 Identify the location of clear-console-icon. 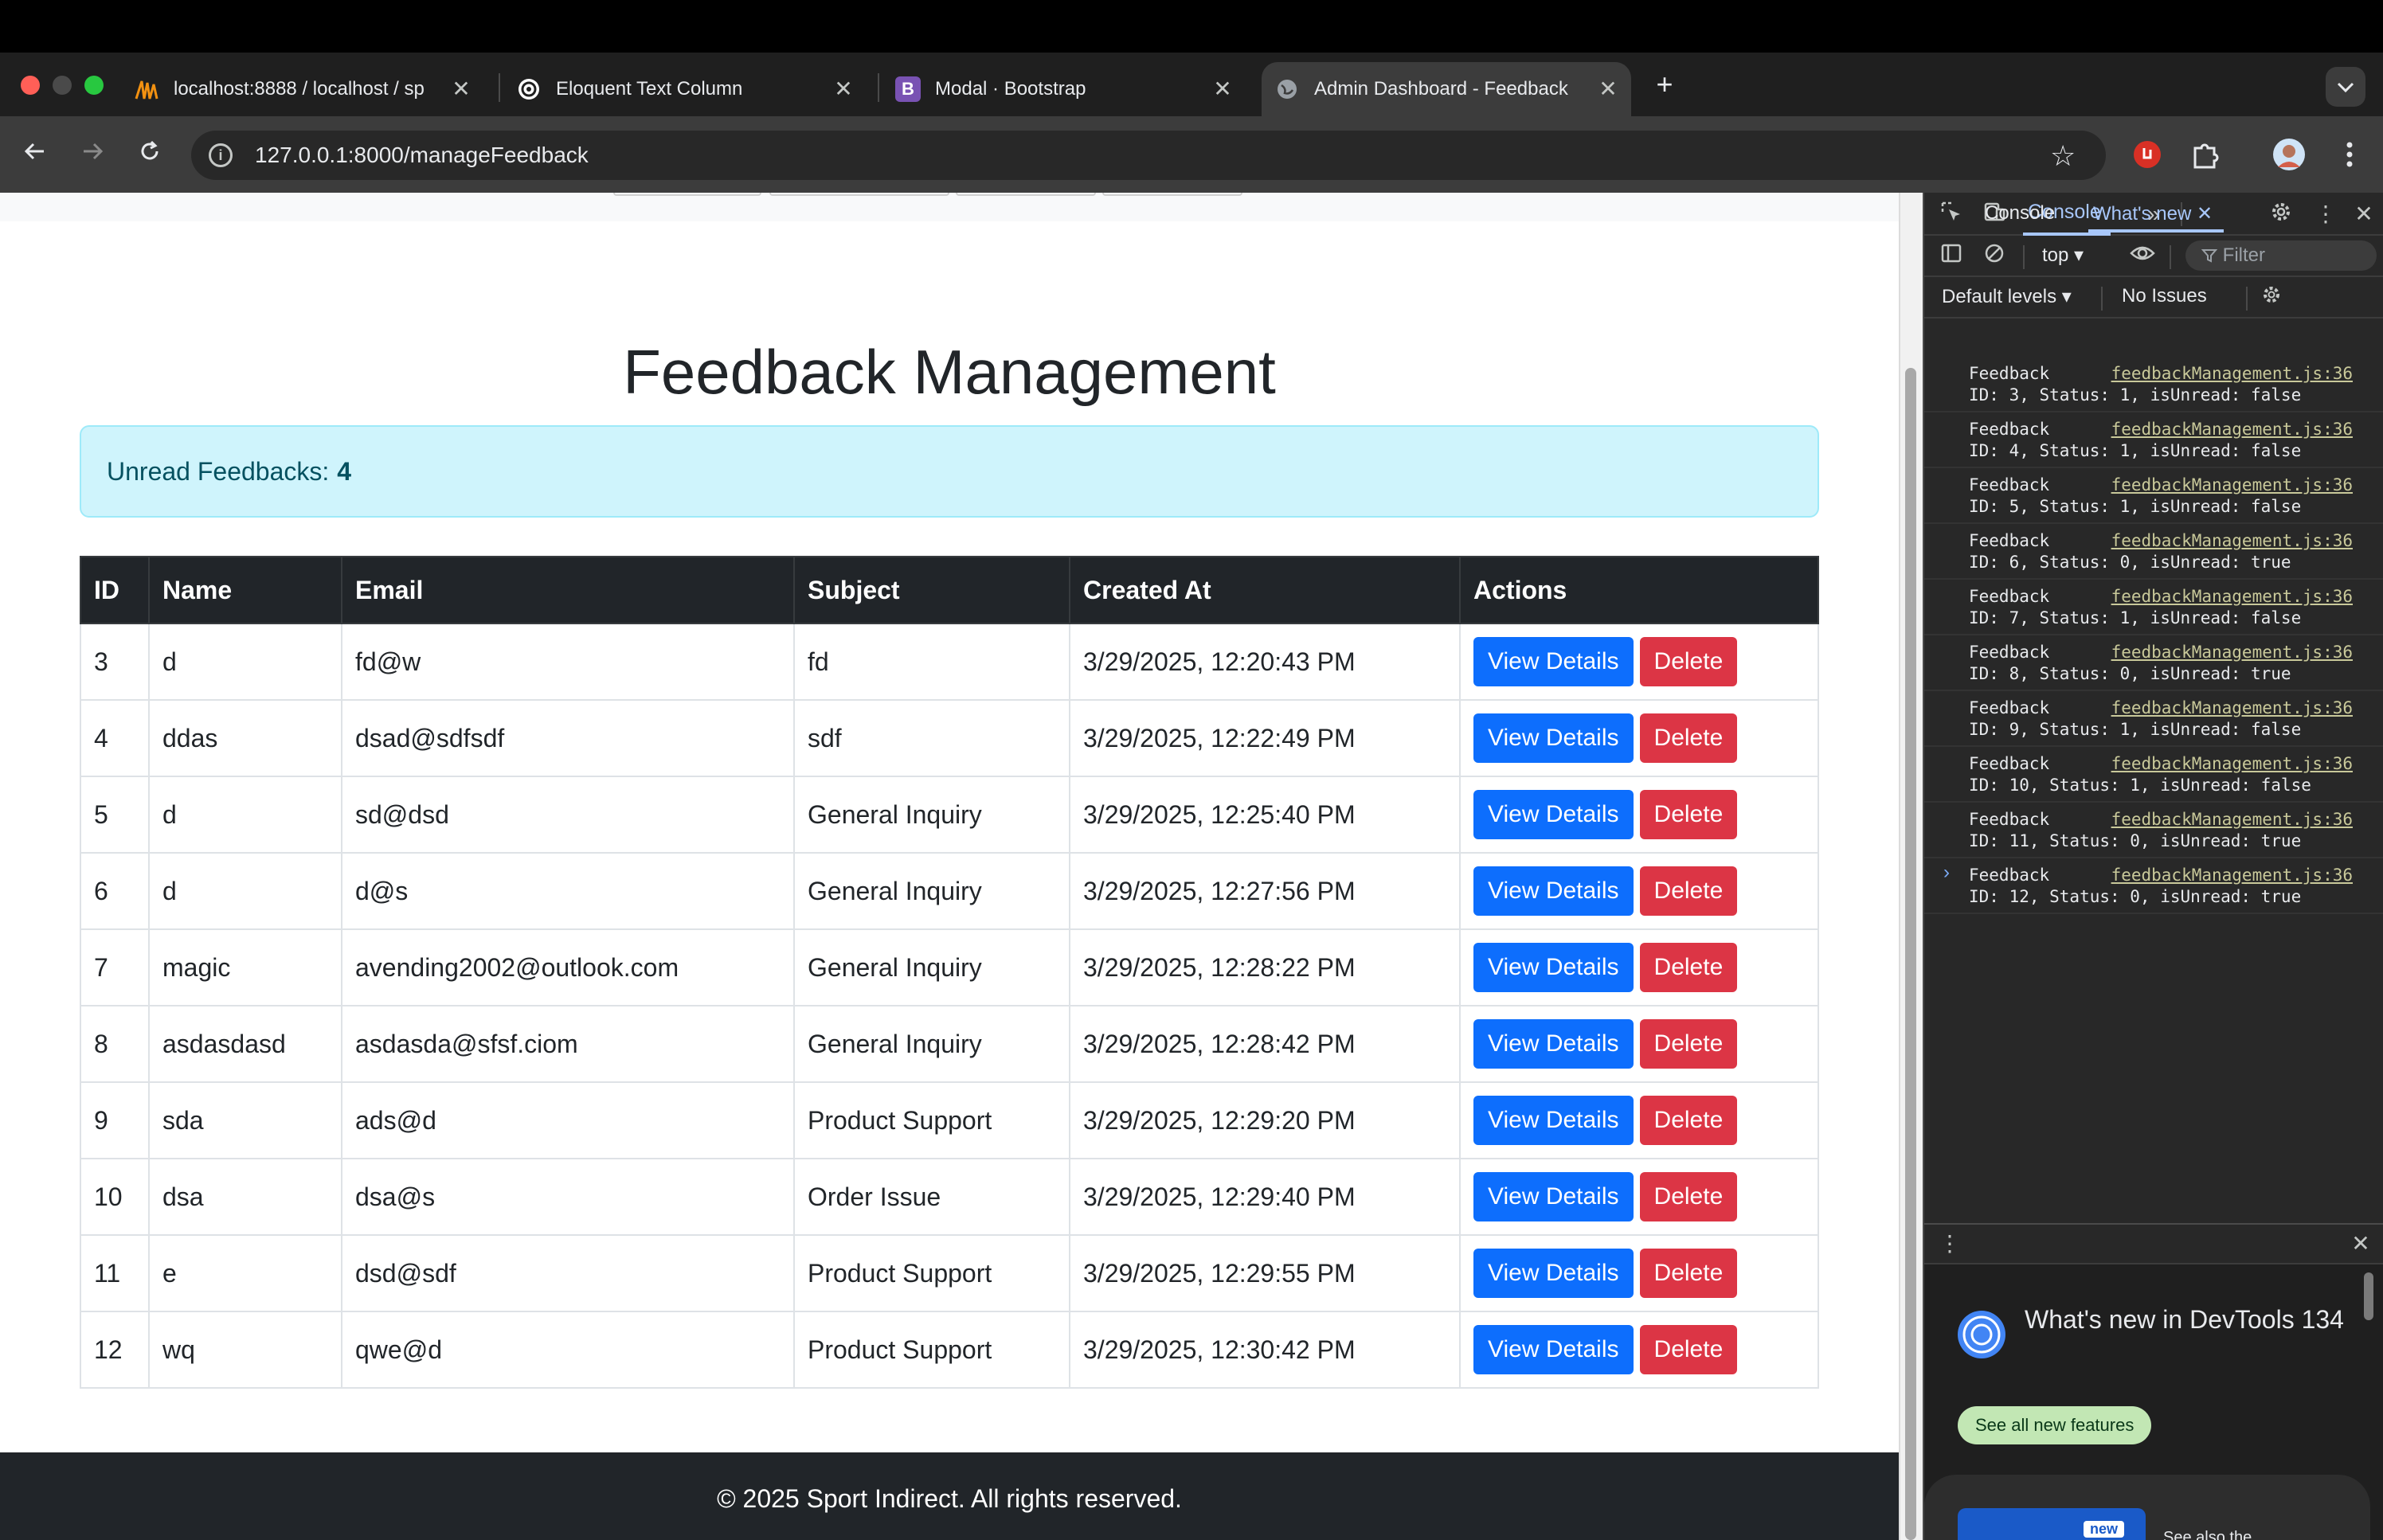
(1994, 256).